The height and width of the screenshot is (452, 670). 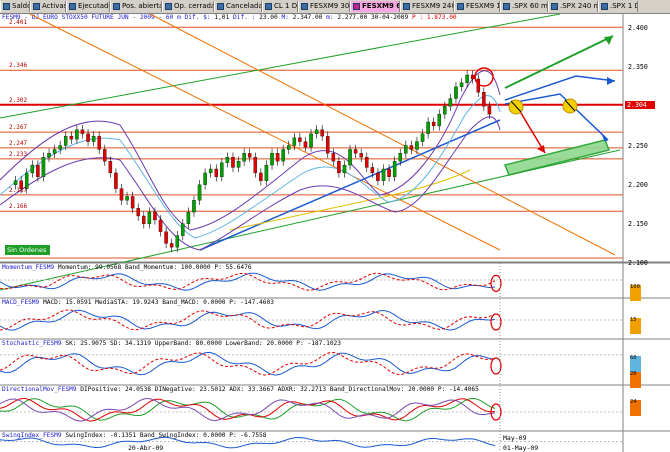 I want to click on momentum-side-badge: 100, so click(x=635, y=292).